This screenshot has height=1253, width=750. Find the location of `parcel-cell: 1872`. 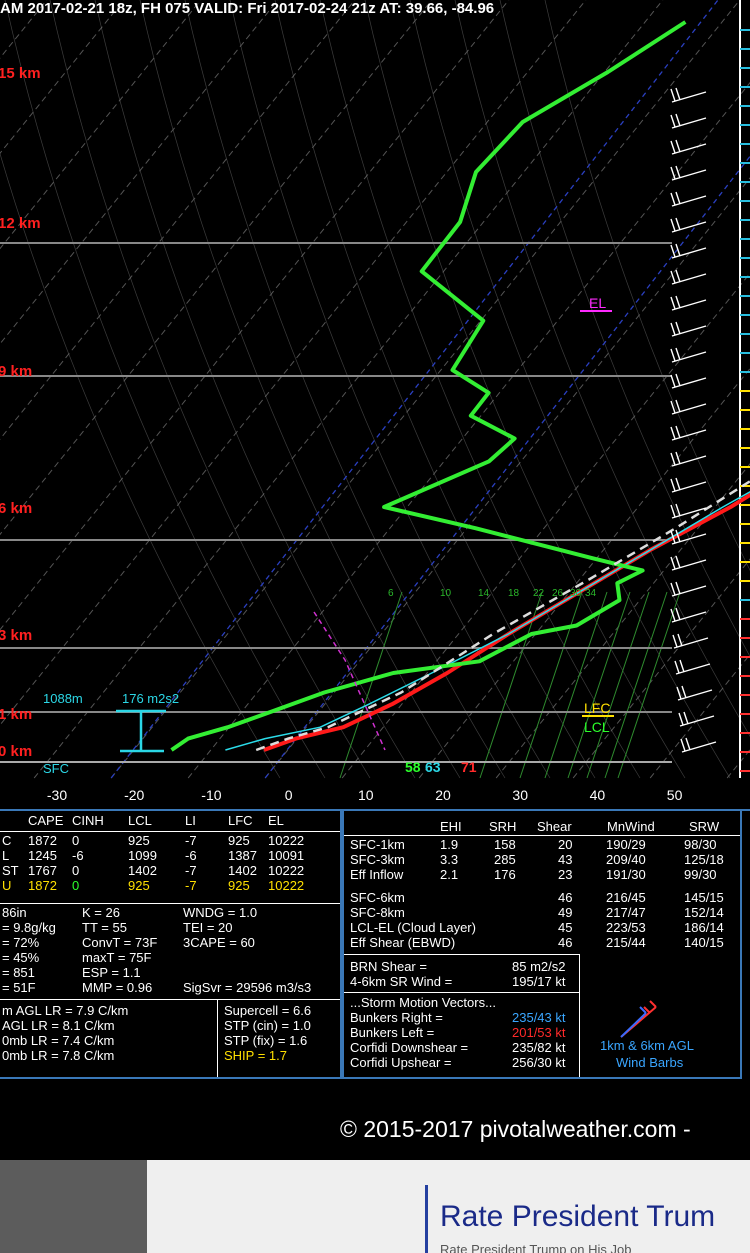

parcel-cell: 1872 is located at coordinates (42, 840).